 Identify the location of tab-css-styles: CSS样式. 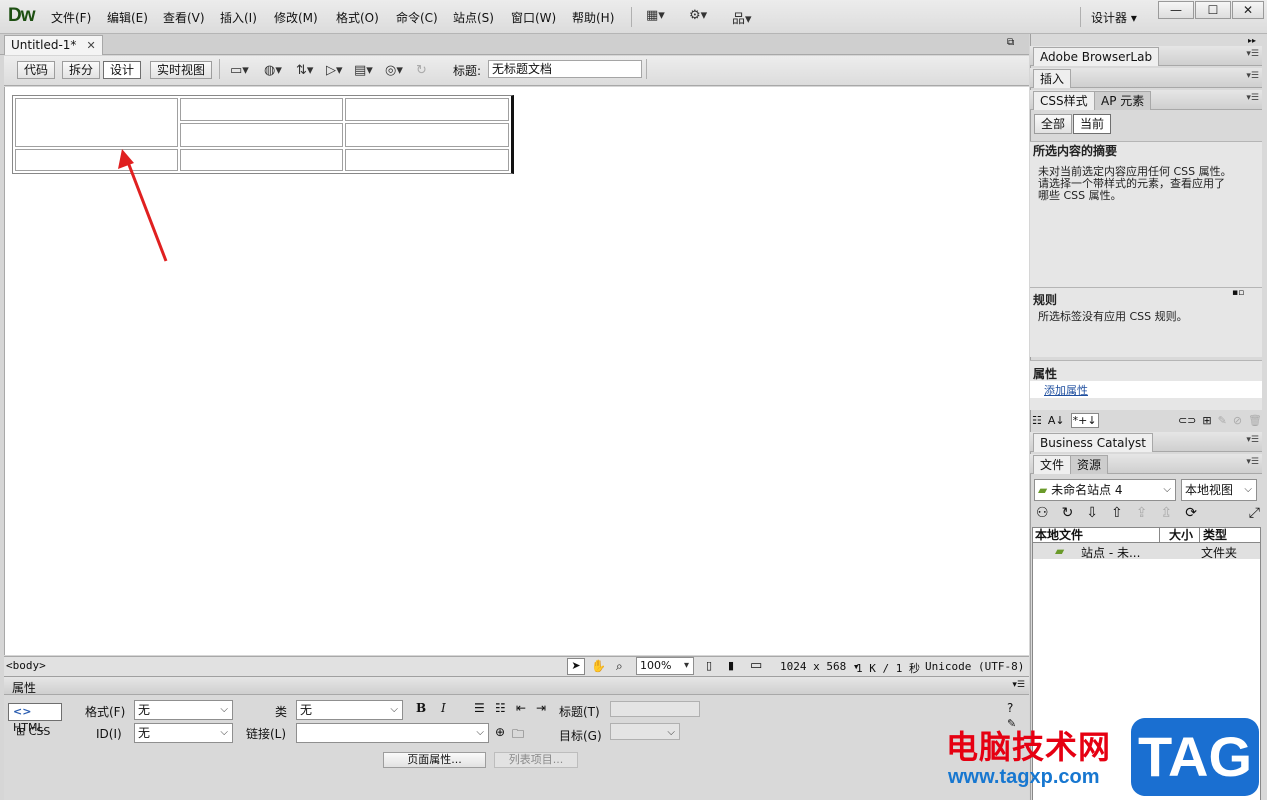
(1064, 100).